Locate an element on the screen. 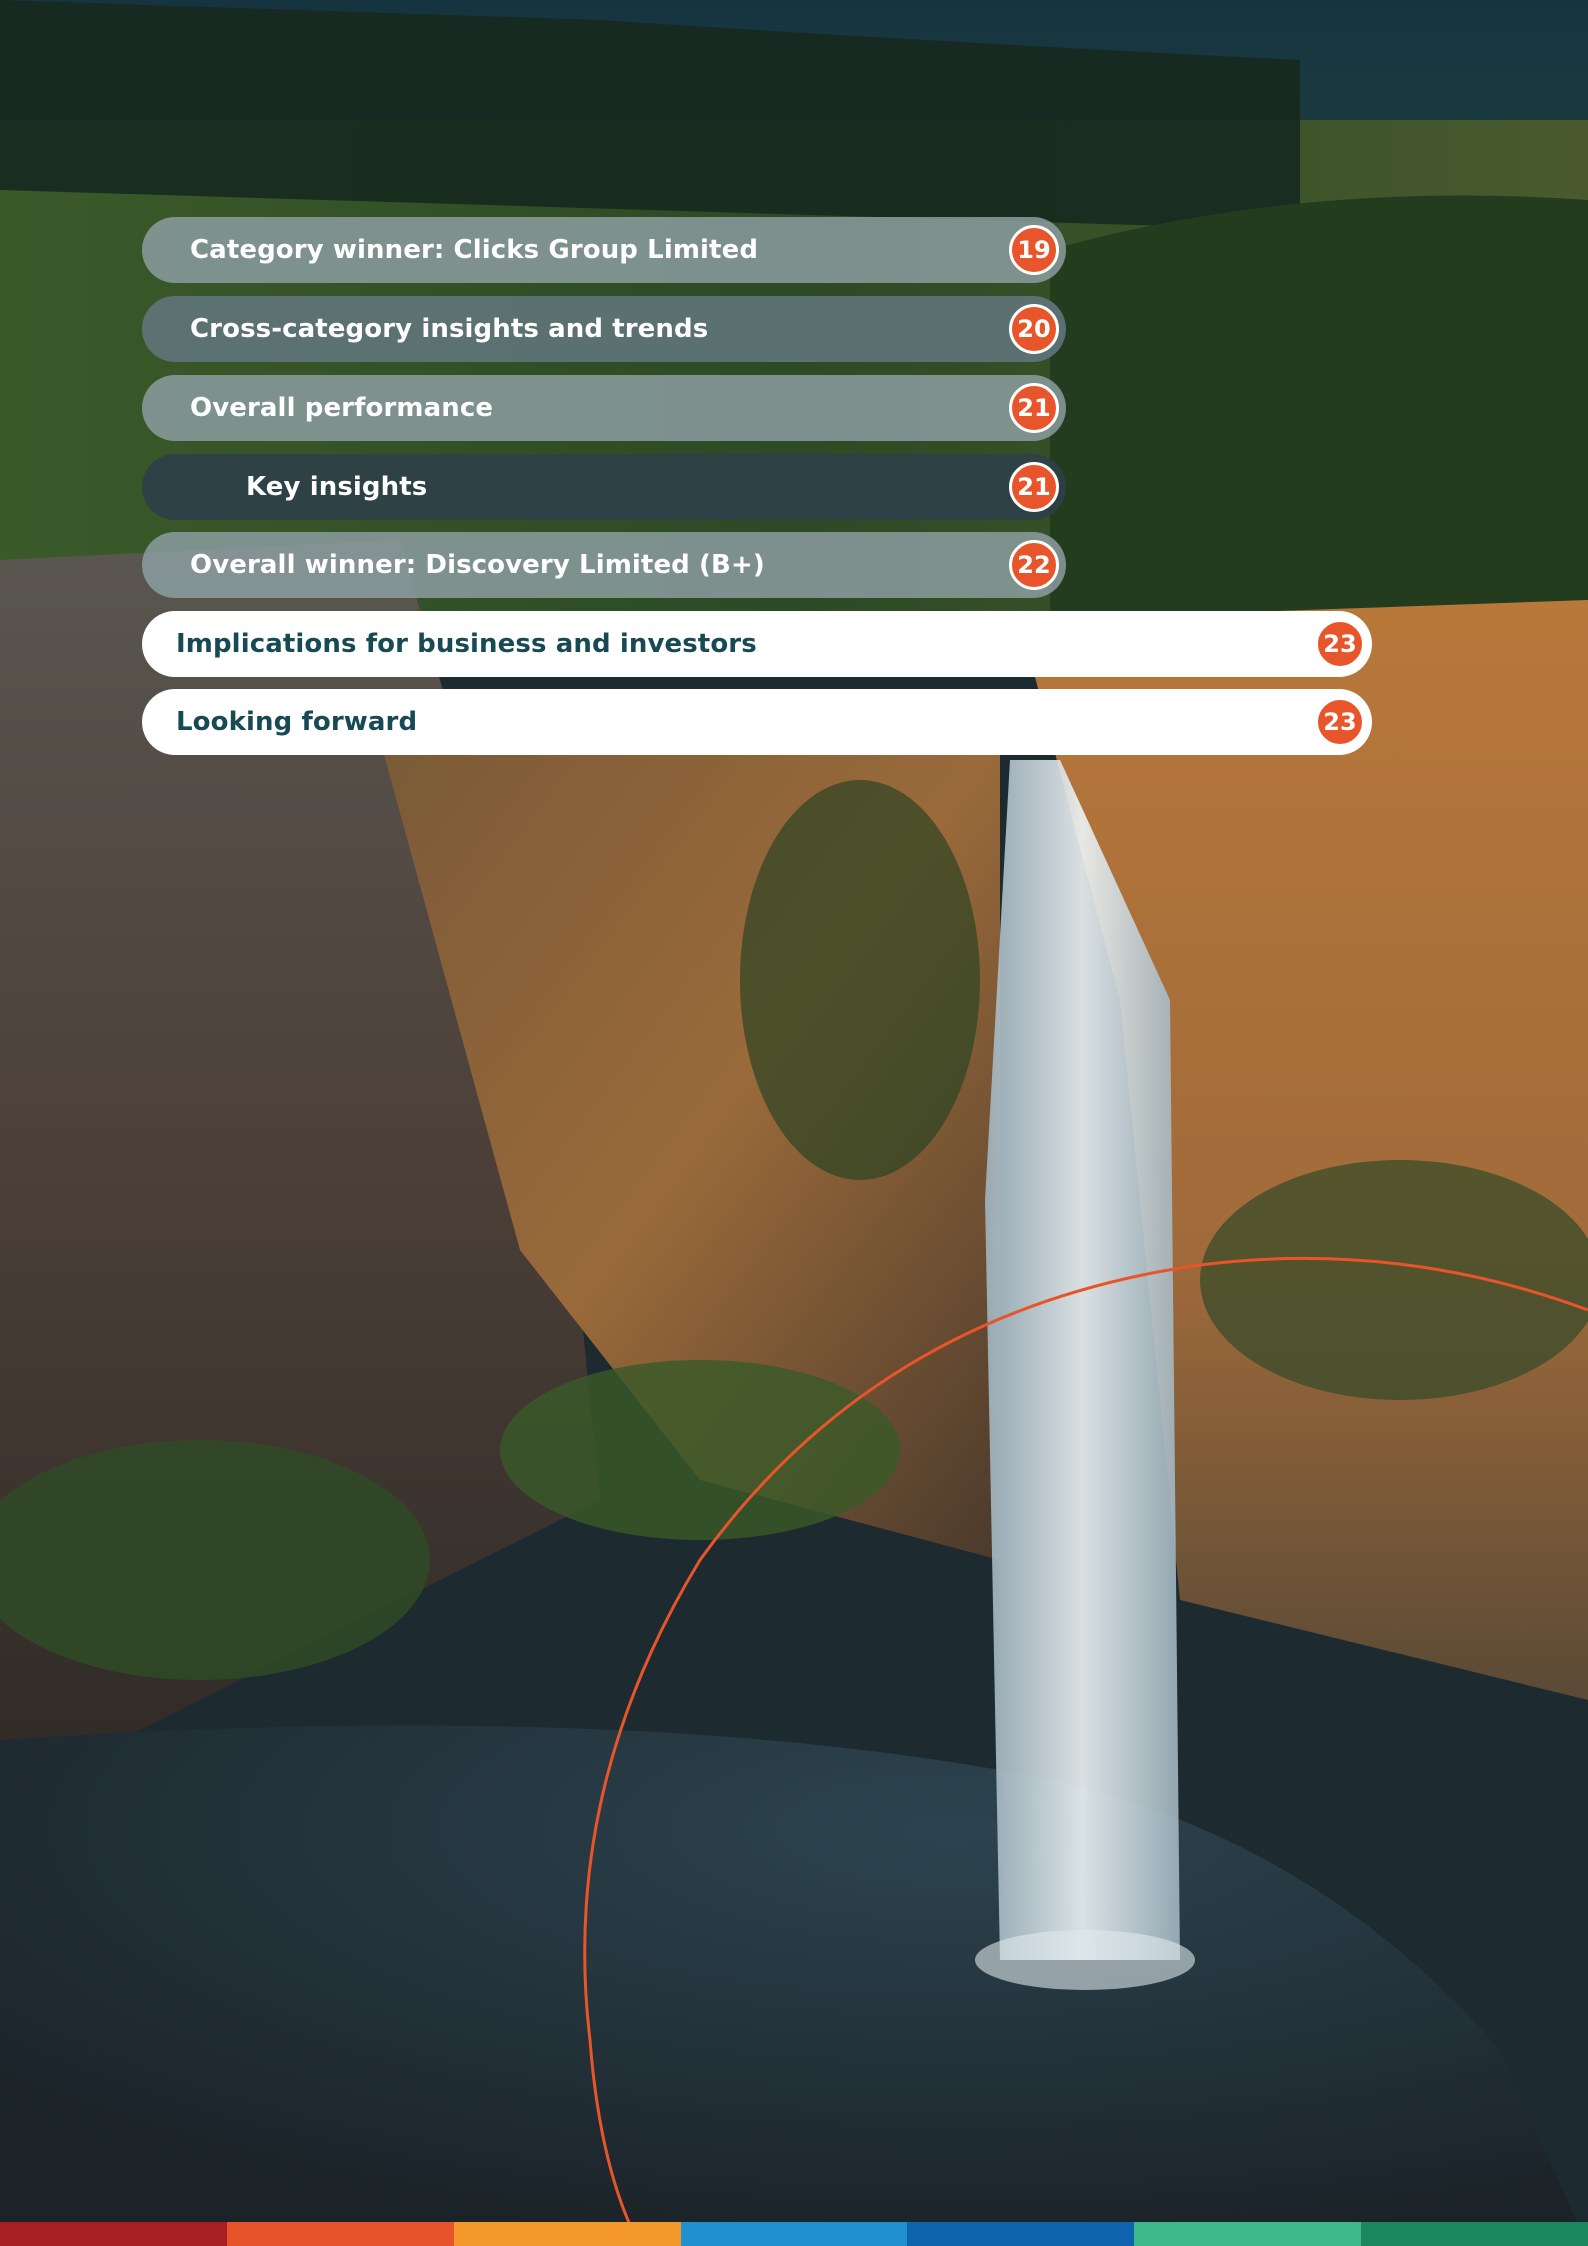 The image size is (1588, 2246). page-number-badge: 19 is located at coordinates (1034, 250).